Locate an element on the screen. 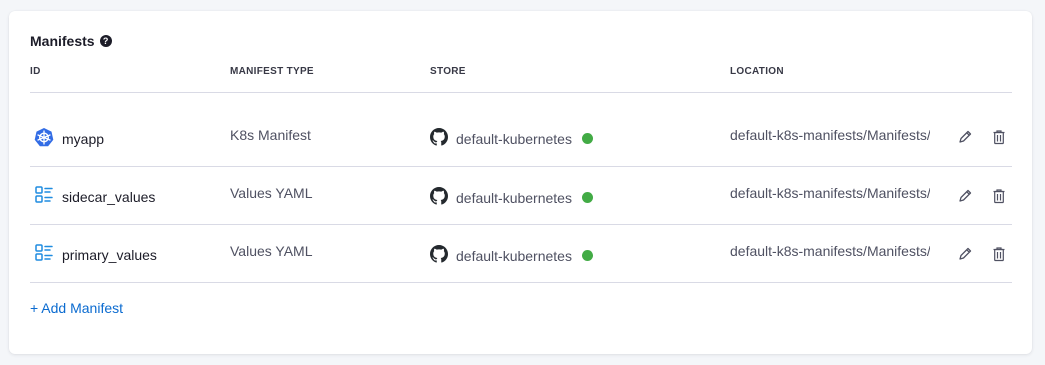 The height and width of the screenshot is (365, 1045). id-cell: sidecar_values is located at coordinates (94, 196).